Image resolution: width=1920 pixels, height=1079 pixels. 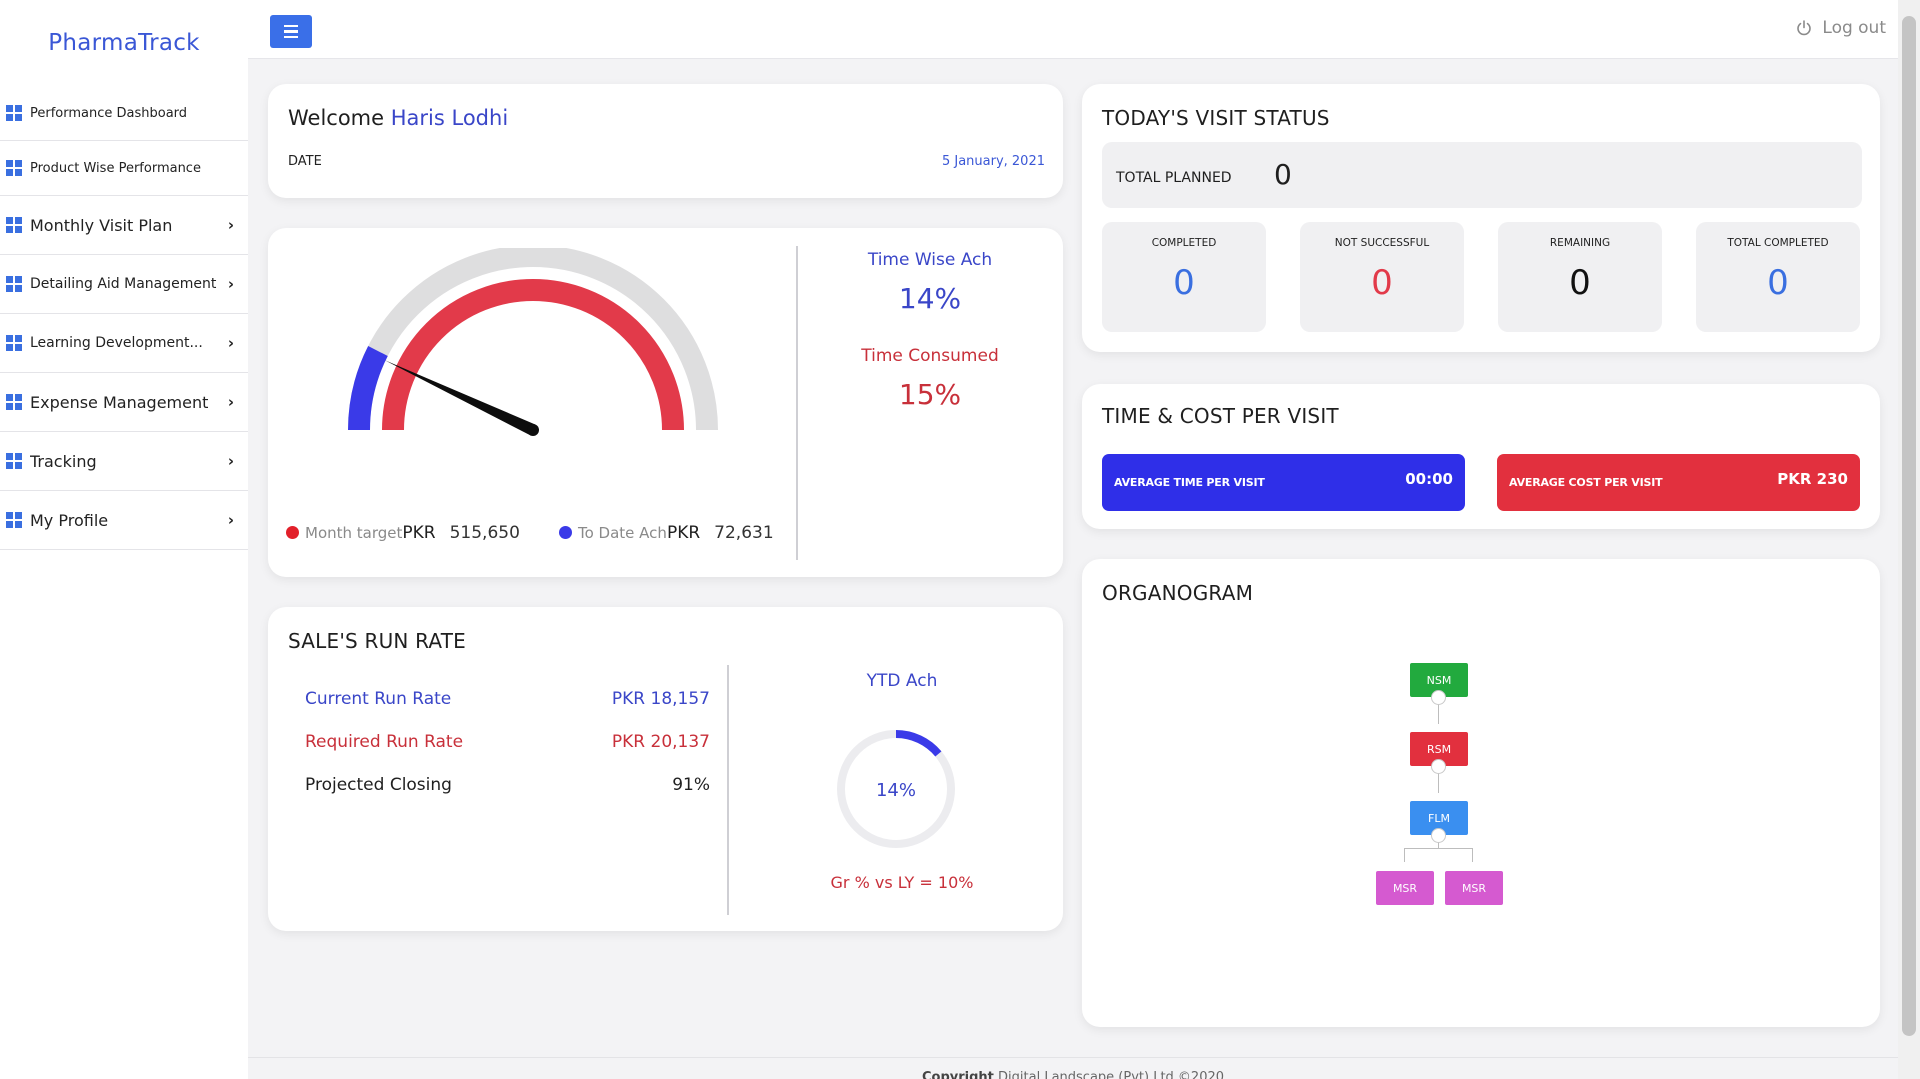 I want to click on legend-value: 72,631, so click(x=744, y=533).